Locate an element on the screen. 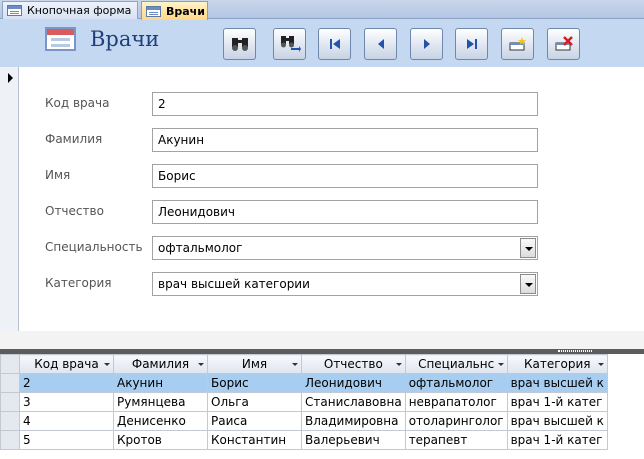 Image resolution: width=644 pixels, height=459 pixels. specialty-value: офтальмолог is located at coordinates (200, 248).